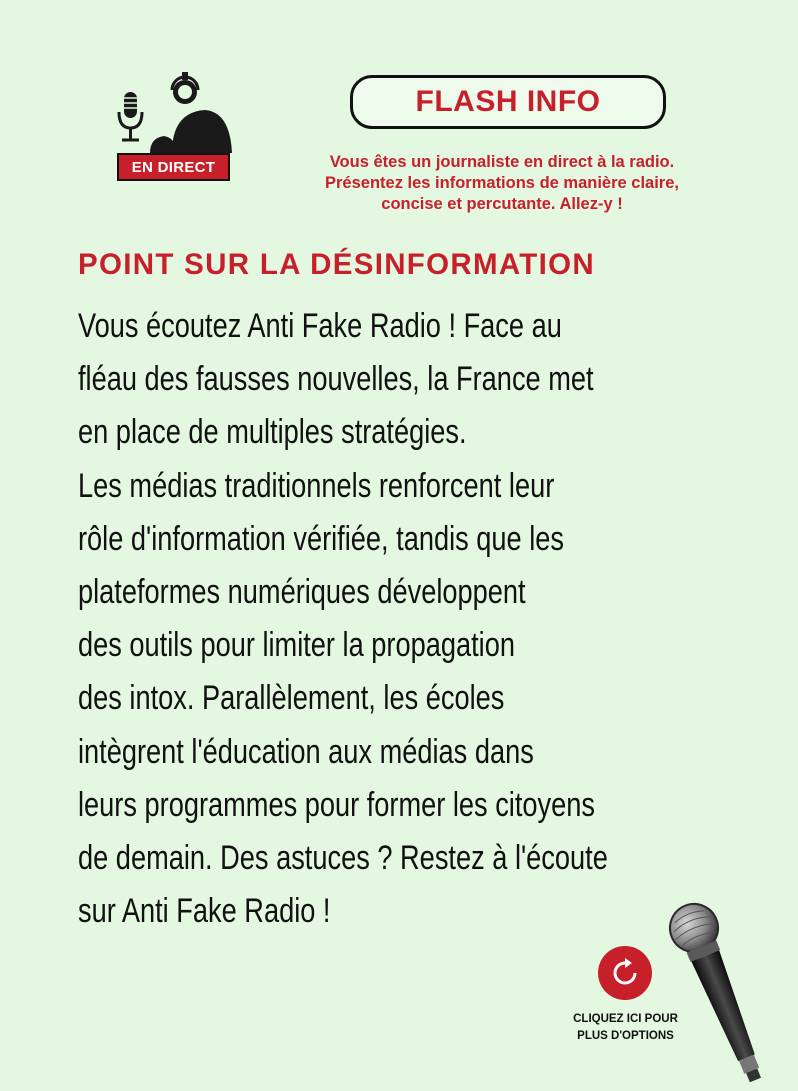  What do you see at coordinates (302, 592) in the screenshot?
I see `body-line: plateformes numériques développent` at bounding box center [302, 592].